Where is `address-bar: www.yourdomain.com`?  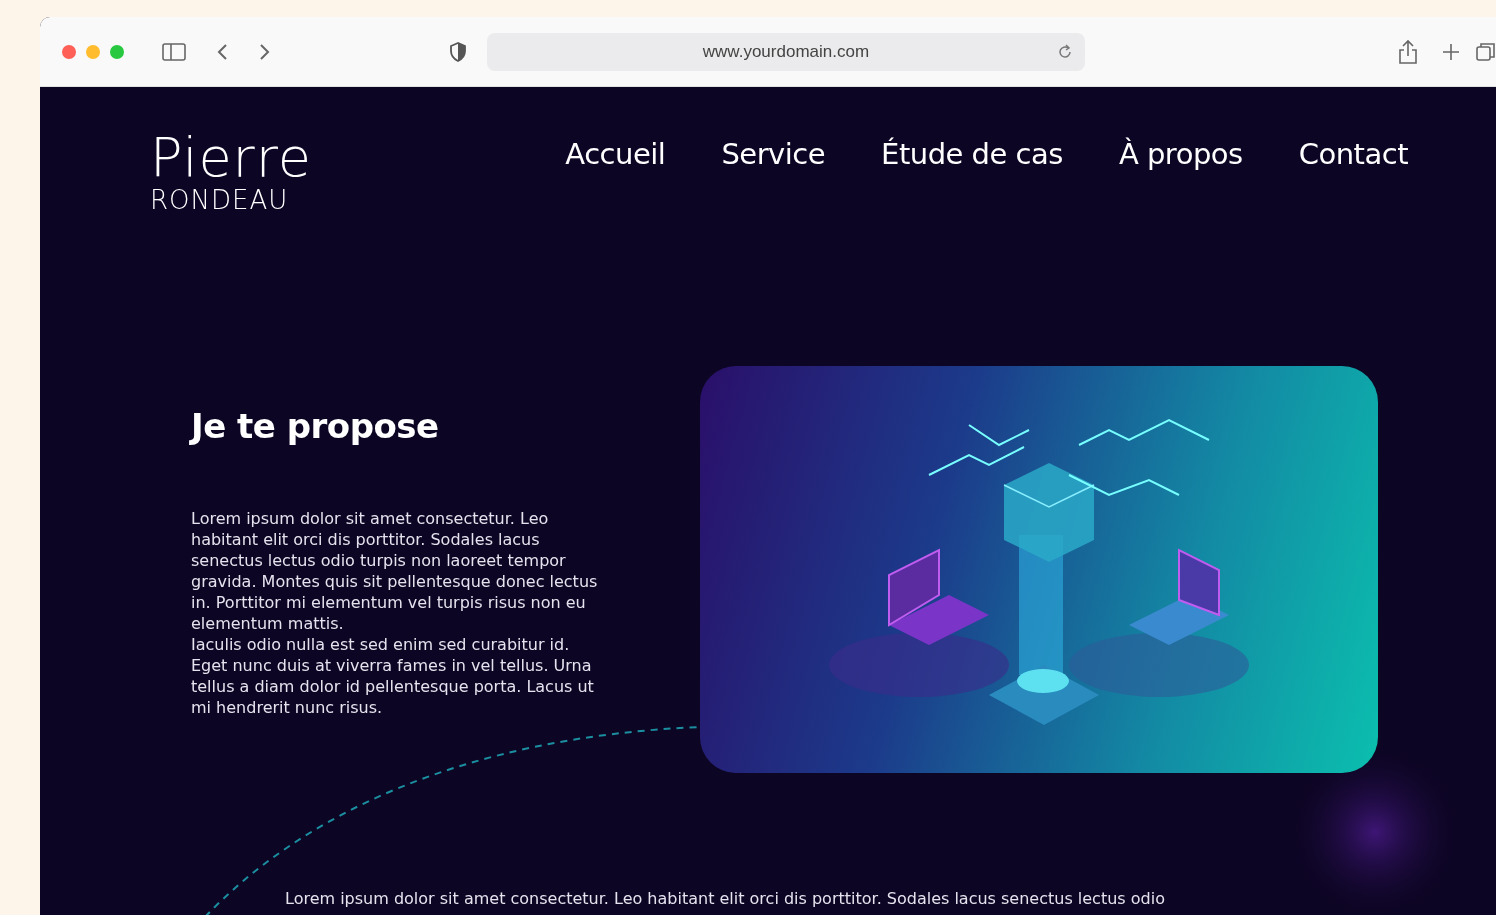 address-bar: www.yourdomain.com is located at coordinates (785, 51).